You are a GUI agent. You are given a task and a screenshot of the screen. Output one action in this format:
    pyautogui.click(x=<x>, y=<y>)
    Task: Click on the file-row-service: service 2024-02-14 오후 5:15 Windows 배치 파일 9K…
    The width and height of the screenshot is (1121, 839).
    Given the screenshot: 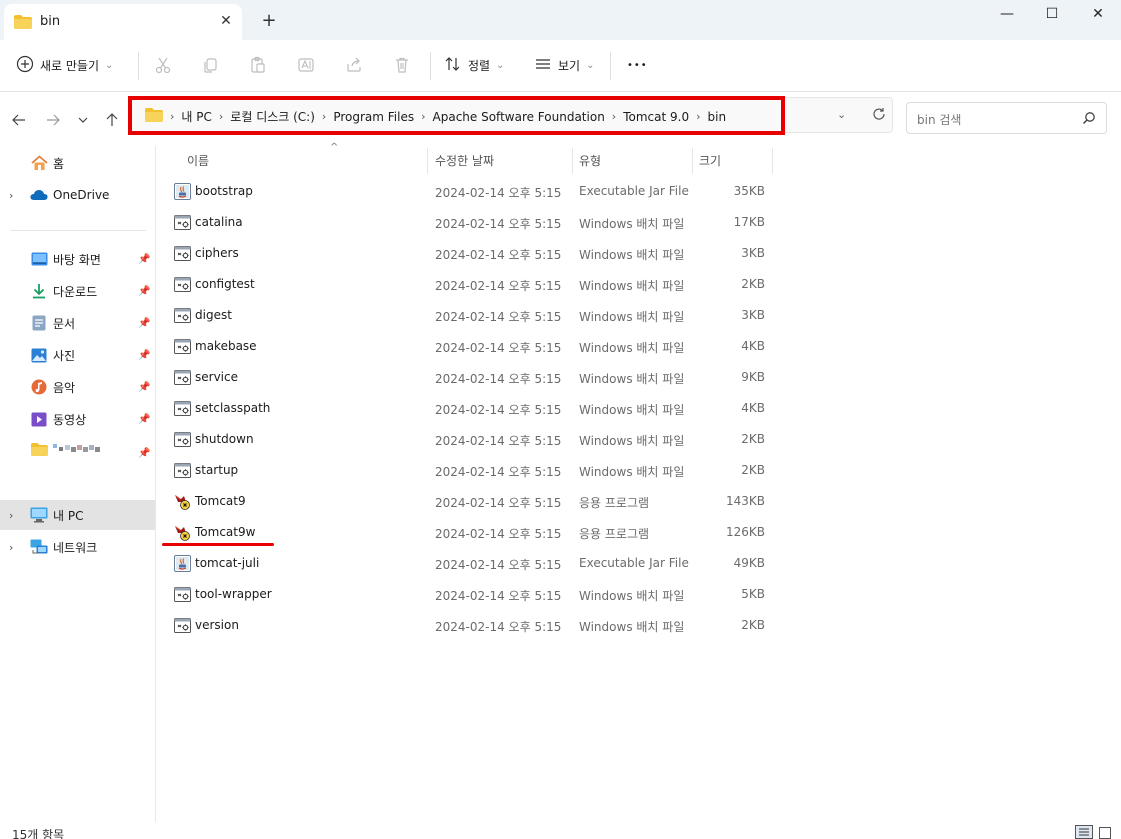 What is the action you would take?
    pyautogui.click(x=639, y=377)
    